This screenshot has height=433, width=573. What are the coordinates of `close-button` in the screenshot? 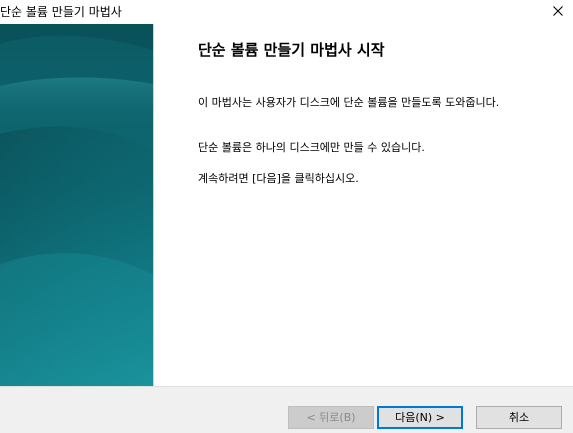 It's located at (558, 11).